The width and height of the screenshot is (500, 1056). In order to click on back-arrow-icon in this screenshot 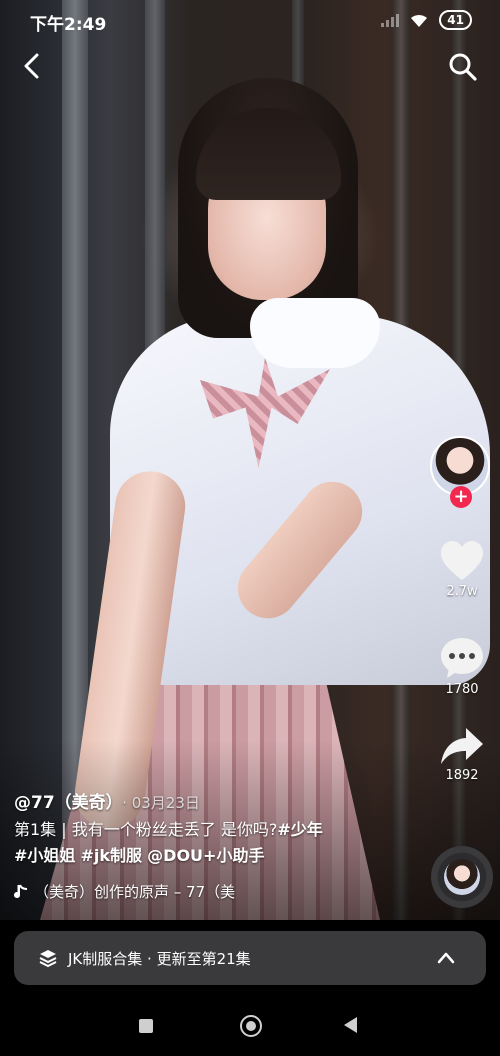, I will do `click(32, 66)`.